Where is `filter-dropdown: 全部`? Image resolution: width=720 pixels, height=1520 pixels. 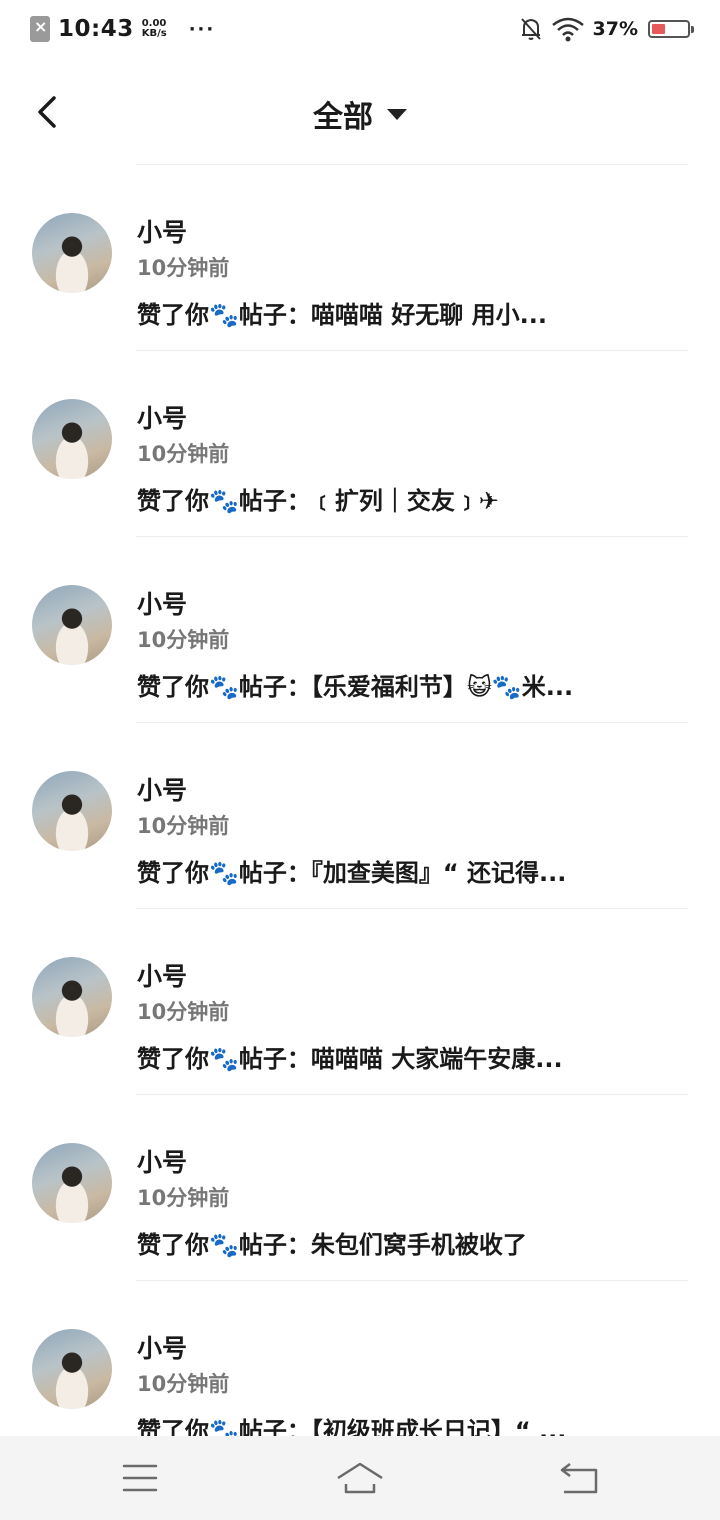
filter-dropdown: 全部 is located at coordinates (360, 114).